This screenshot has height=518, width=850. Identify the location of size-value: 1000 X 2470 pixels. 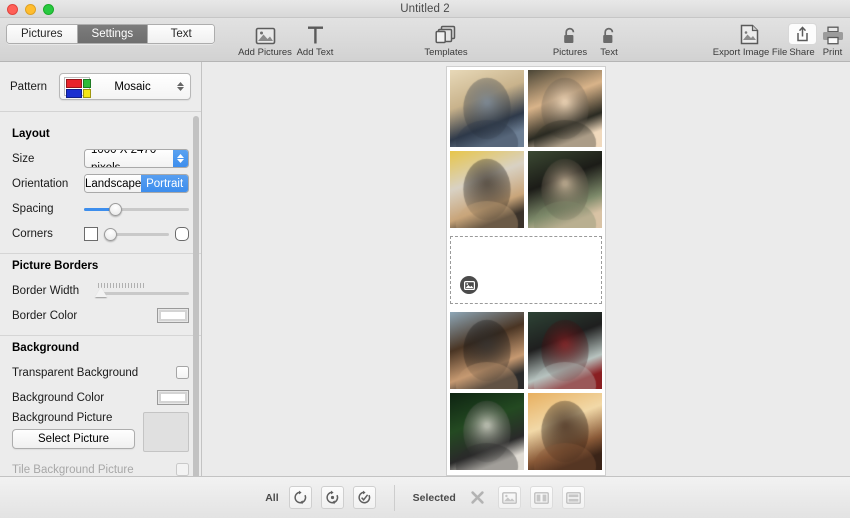
(124, 158).